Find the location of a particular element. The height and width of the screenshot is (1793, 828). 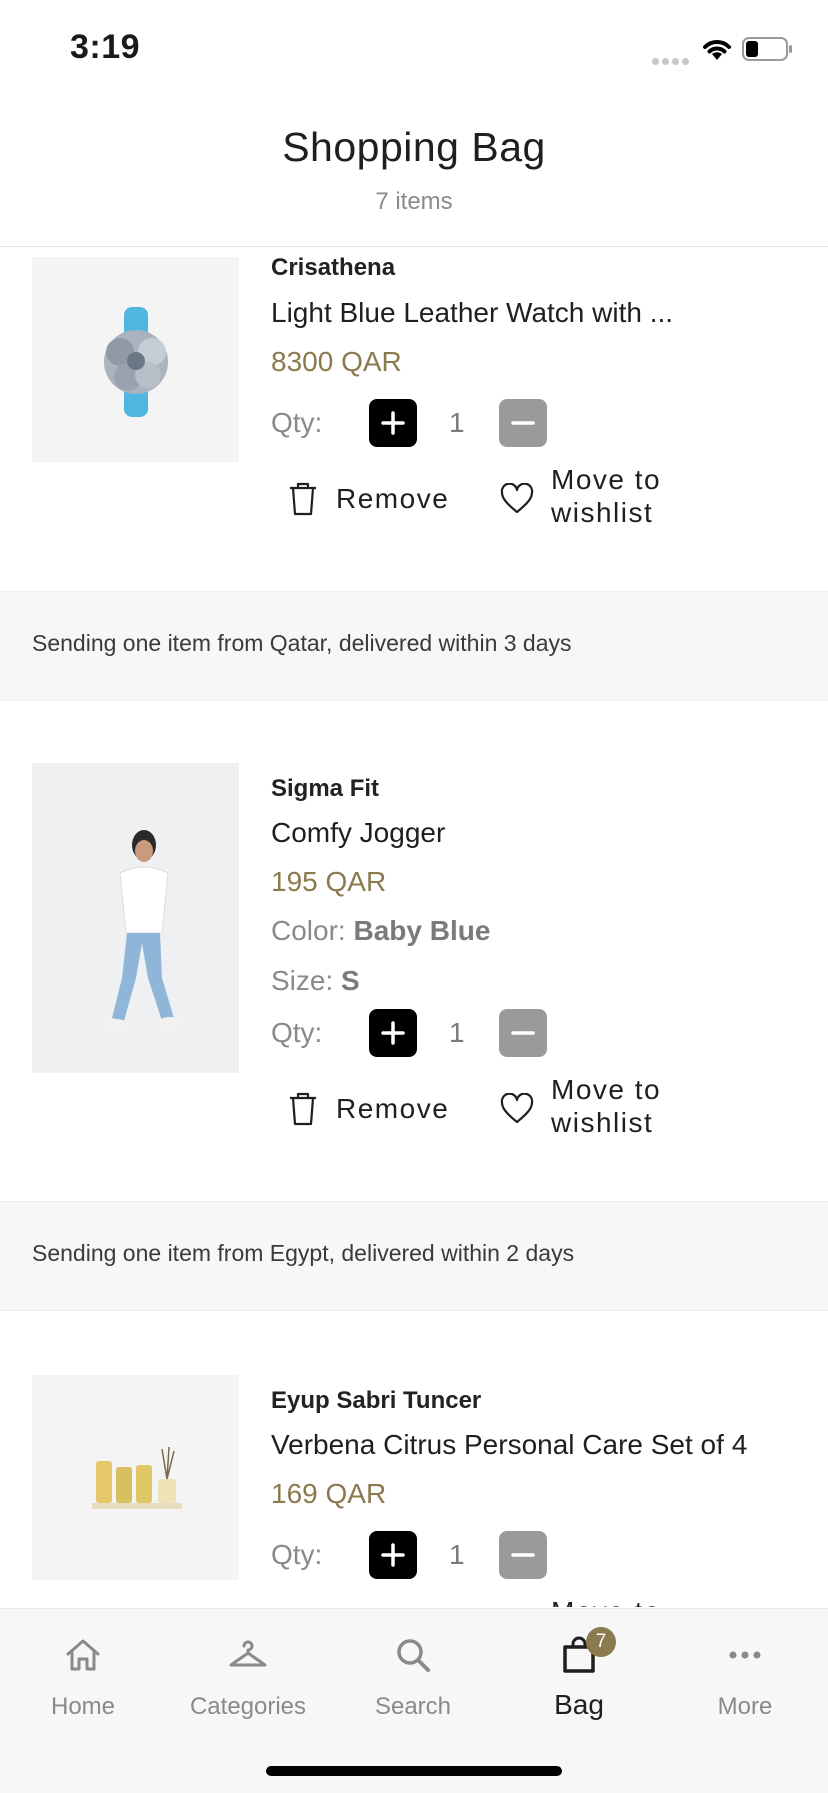

page-title: Shopping Bag is located at coordinates (414, 147).